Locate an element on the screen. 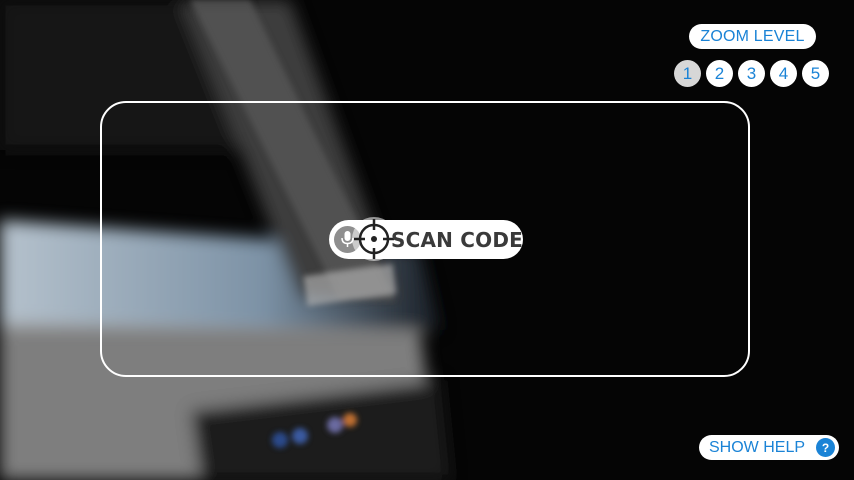  zoom-level-4-button: 4 is located at coordinates (783, 73).